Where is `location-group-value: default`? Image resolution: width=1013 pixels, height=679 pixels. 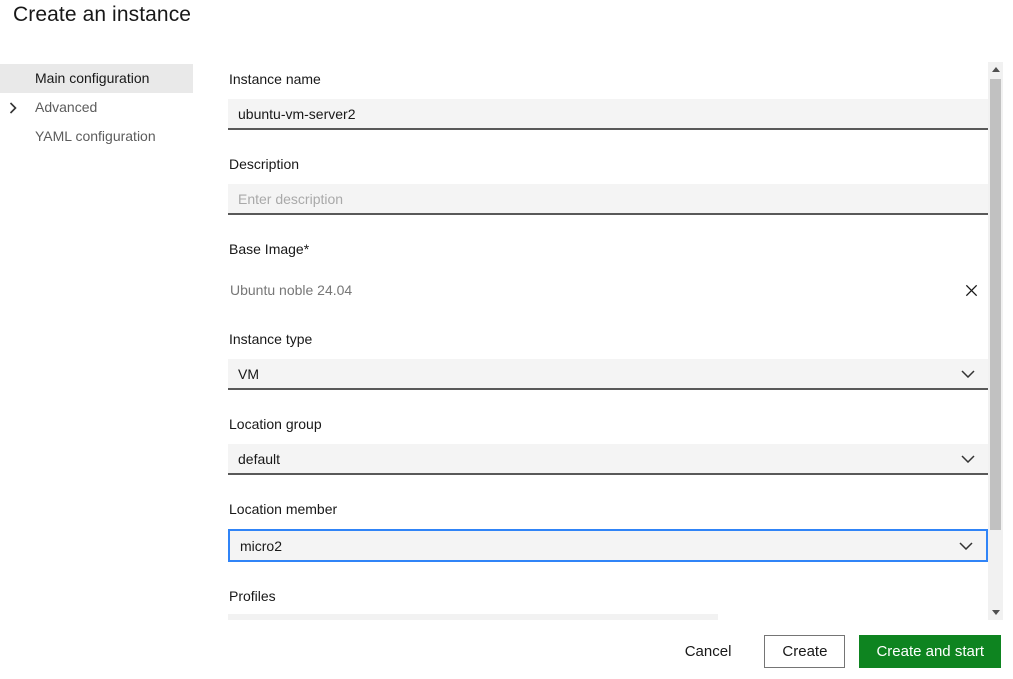 location-group-value: default is located at coordinates (259, 458).